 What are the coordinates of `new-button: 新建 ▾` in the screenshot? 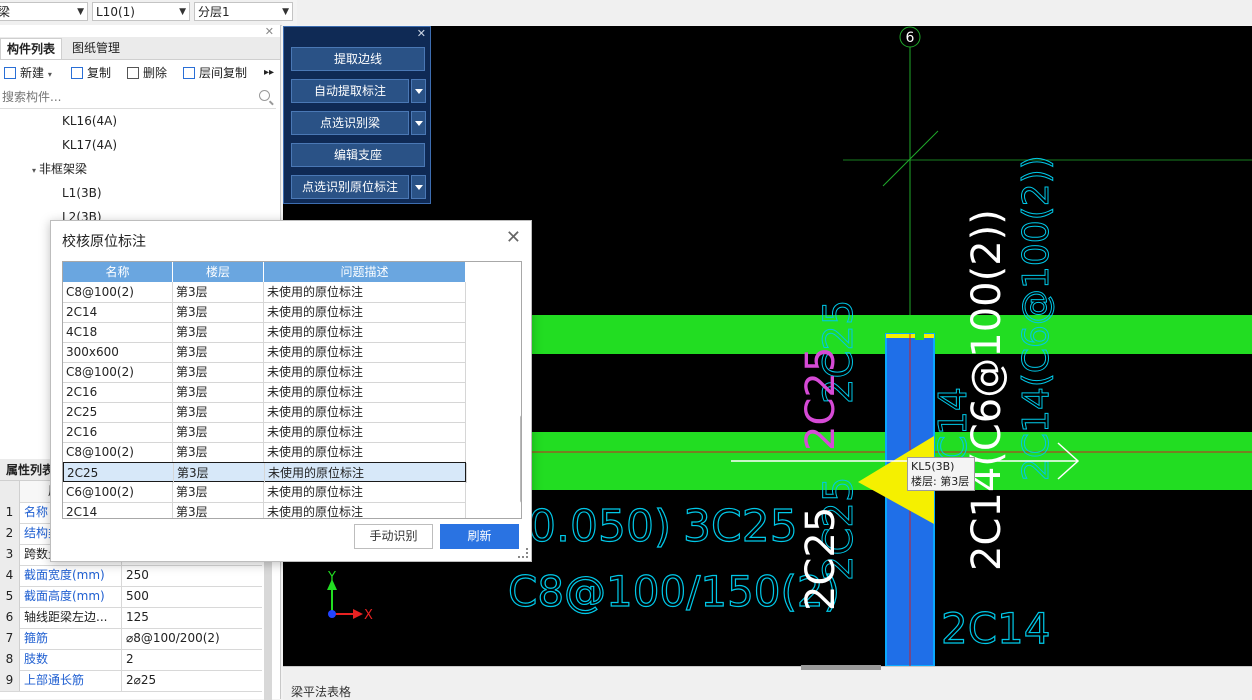 It's located at (28, 73).